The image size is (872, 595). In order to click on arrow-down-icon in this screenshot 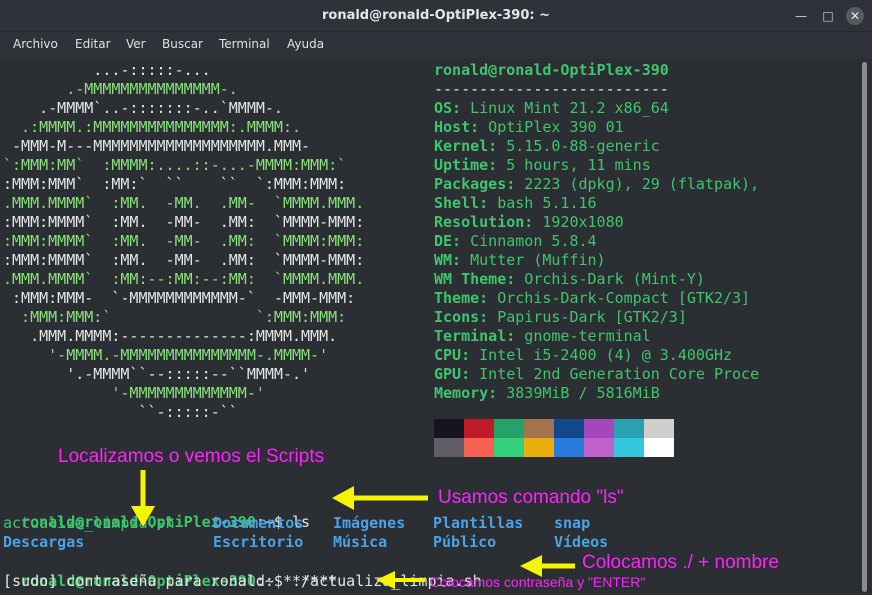, I will do `click(143, 498)`.